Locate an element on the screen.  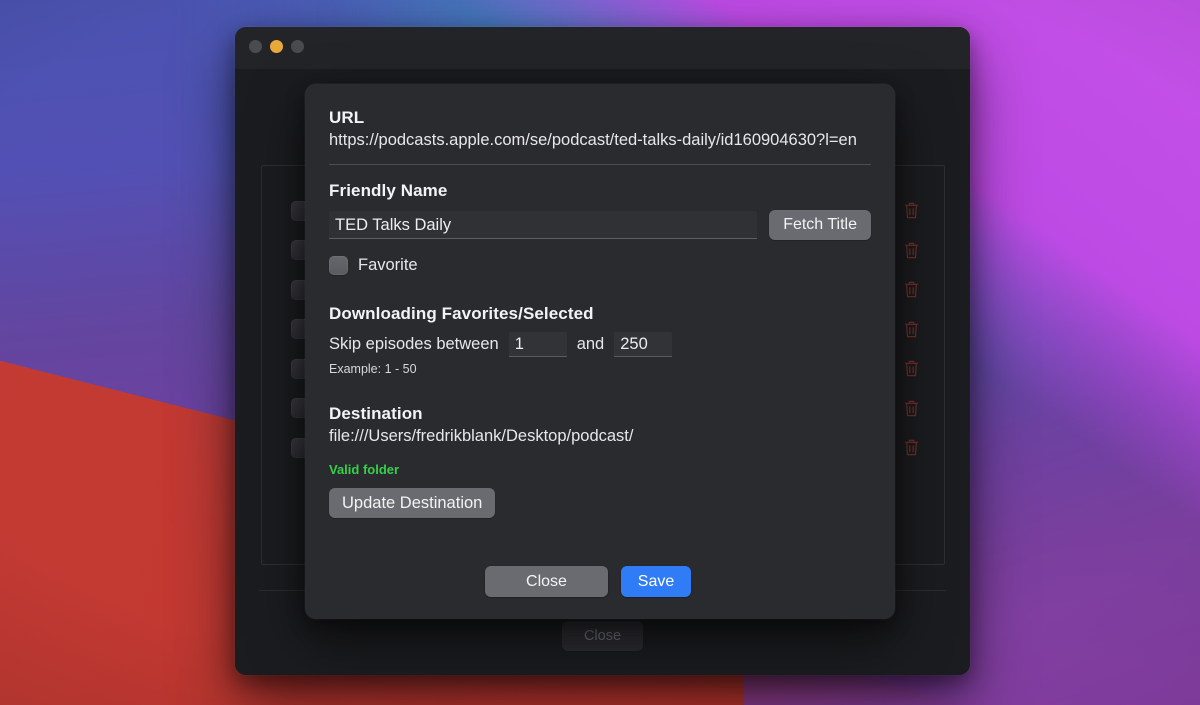
skip-conjunction-label: and is located at coordinates (590, 344).